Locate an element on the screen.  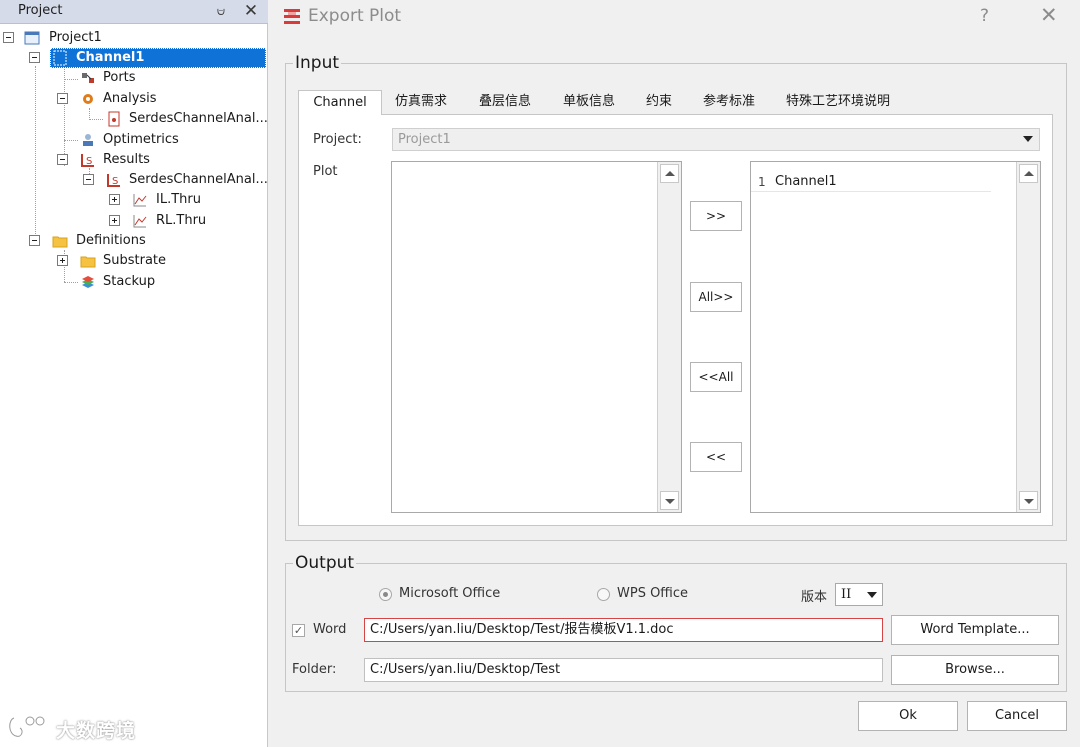
dialog-title: Export Plot is located at coordinates (355, 16).